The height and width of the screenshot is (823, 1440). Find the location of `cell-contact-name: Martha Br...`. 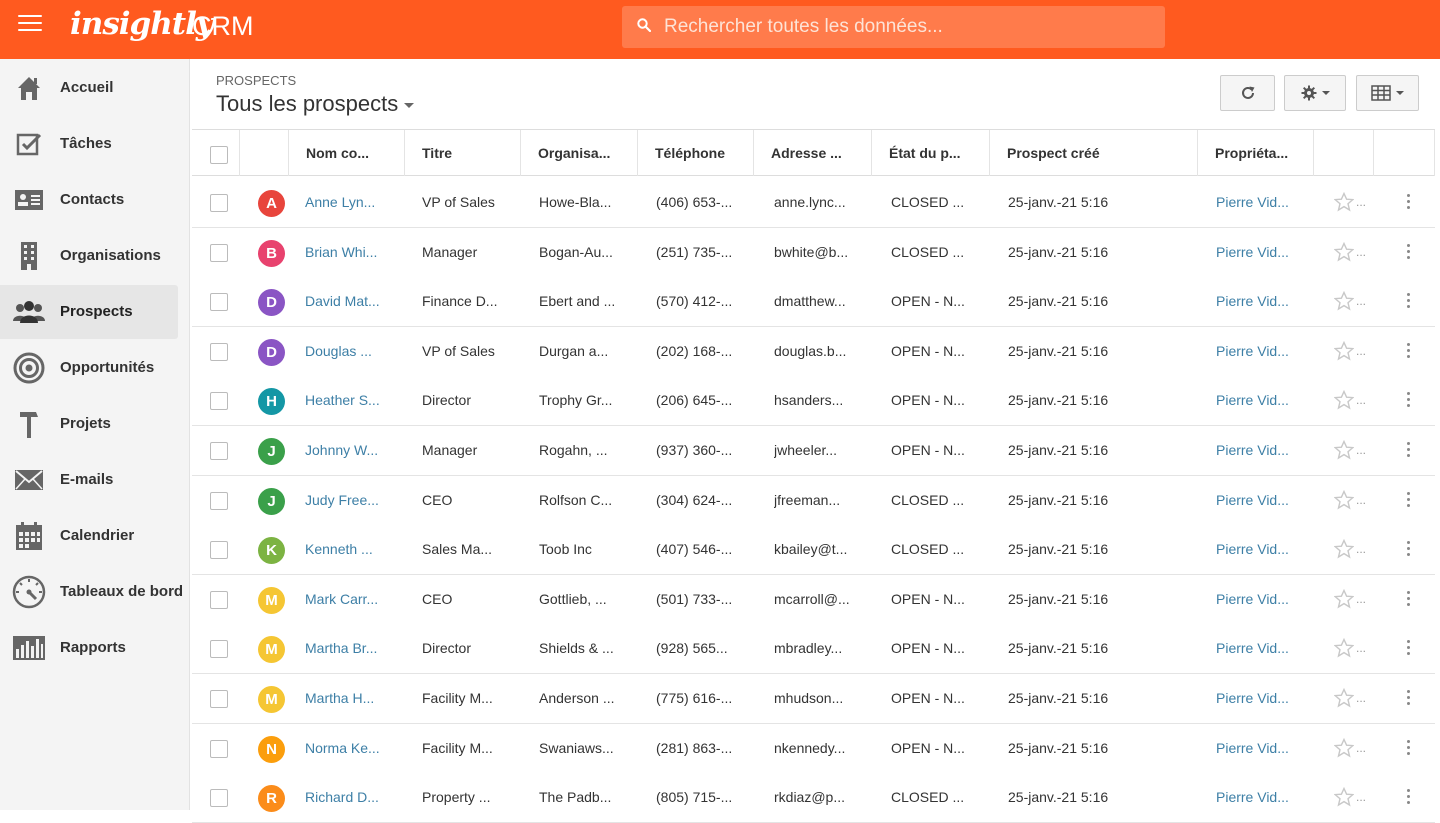

cell-contact-name: Martha Br... is located at coordinates (361, 648).